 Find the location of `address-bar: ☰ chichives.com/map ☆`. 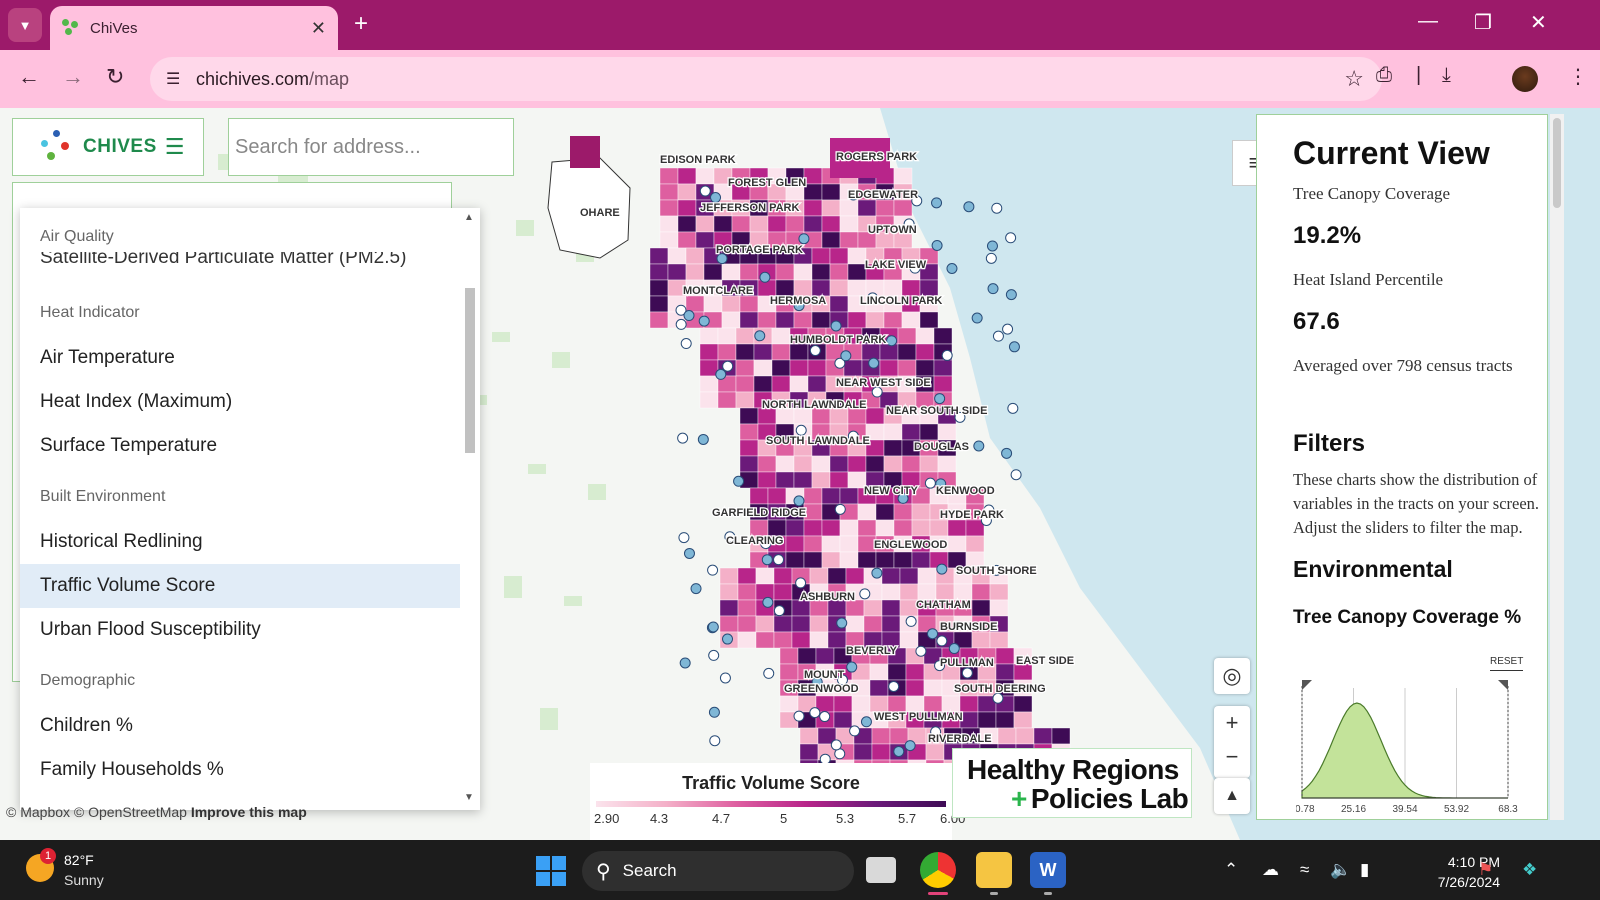

address-bar: ☰ chichives.com/map ☆ is located at coordinates (766, 79).